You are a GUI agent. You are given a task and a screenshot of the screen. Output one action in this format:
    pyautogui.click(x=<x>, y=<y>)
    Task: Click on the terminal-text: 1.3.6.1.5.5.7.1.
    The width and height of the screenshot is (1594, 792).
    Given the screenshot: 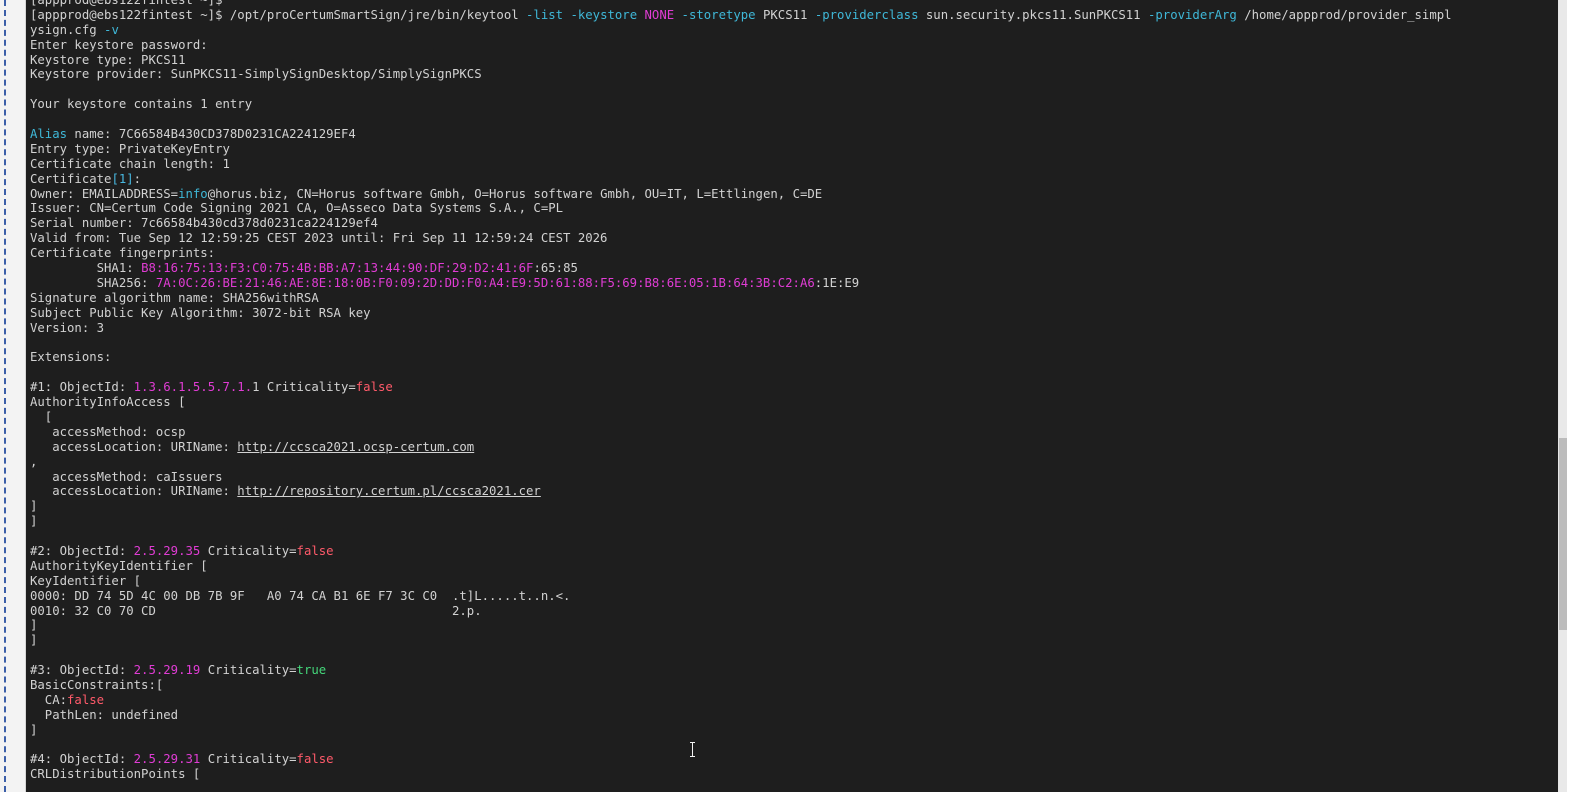 What is the action you would take?
    pyautogui.click(x=193, y=387)
    